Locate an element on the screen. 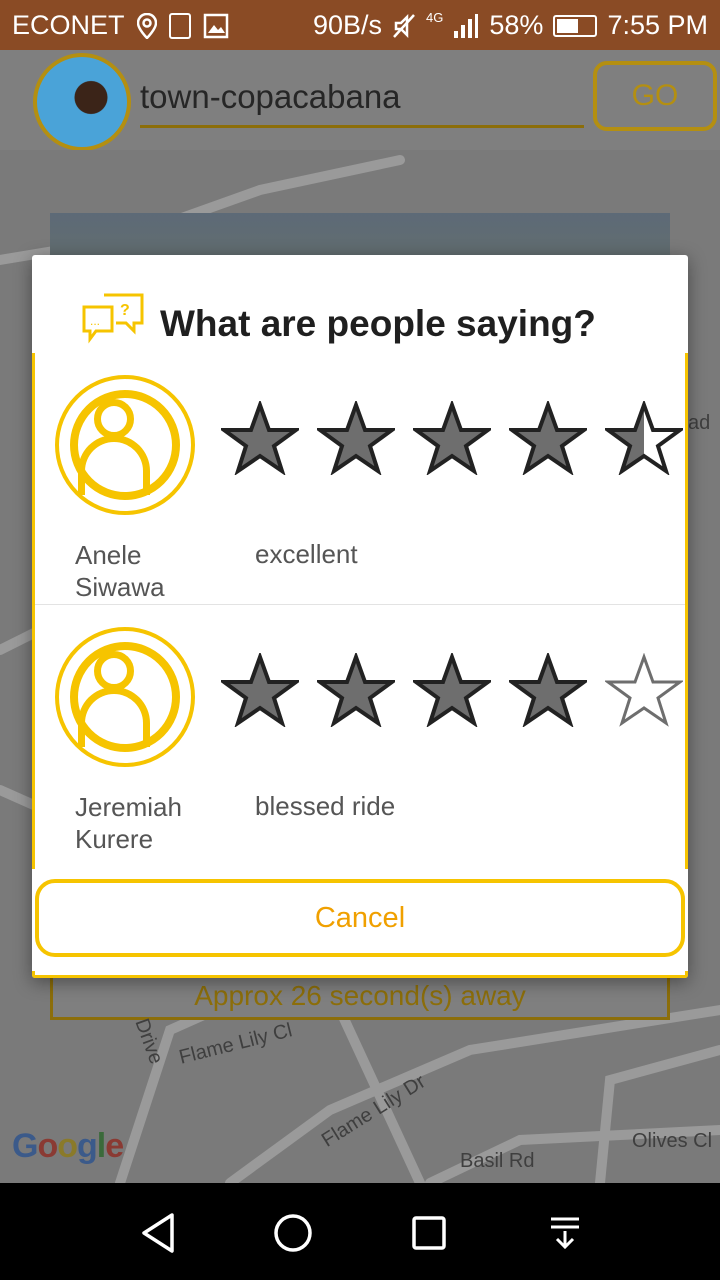 The width and height of the screenshot is (720, 1280). cancel-button: Cancel is located at coordinates (360, 918).